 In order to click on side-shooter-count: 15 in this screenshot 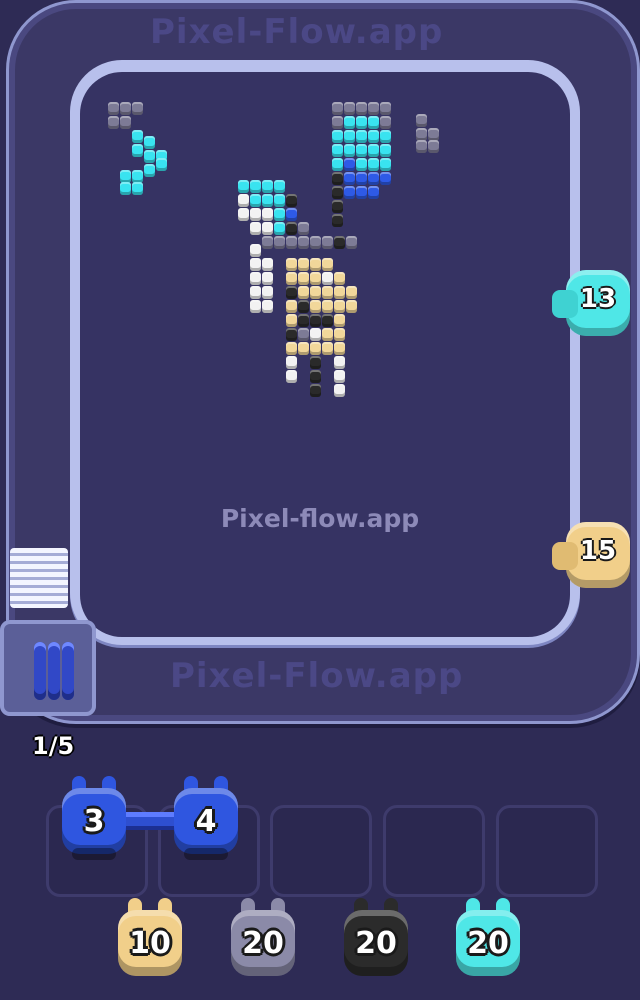, I will do `click(598, 551)`.